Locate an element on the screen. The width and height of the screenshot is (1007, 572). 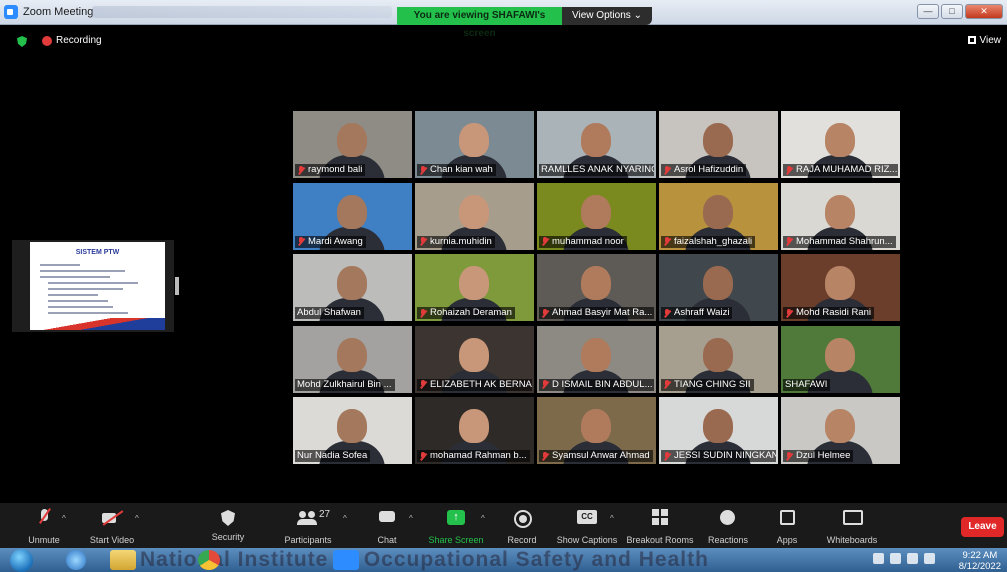
participants-button: 27 Participants is located at coordinates (308, 526).